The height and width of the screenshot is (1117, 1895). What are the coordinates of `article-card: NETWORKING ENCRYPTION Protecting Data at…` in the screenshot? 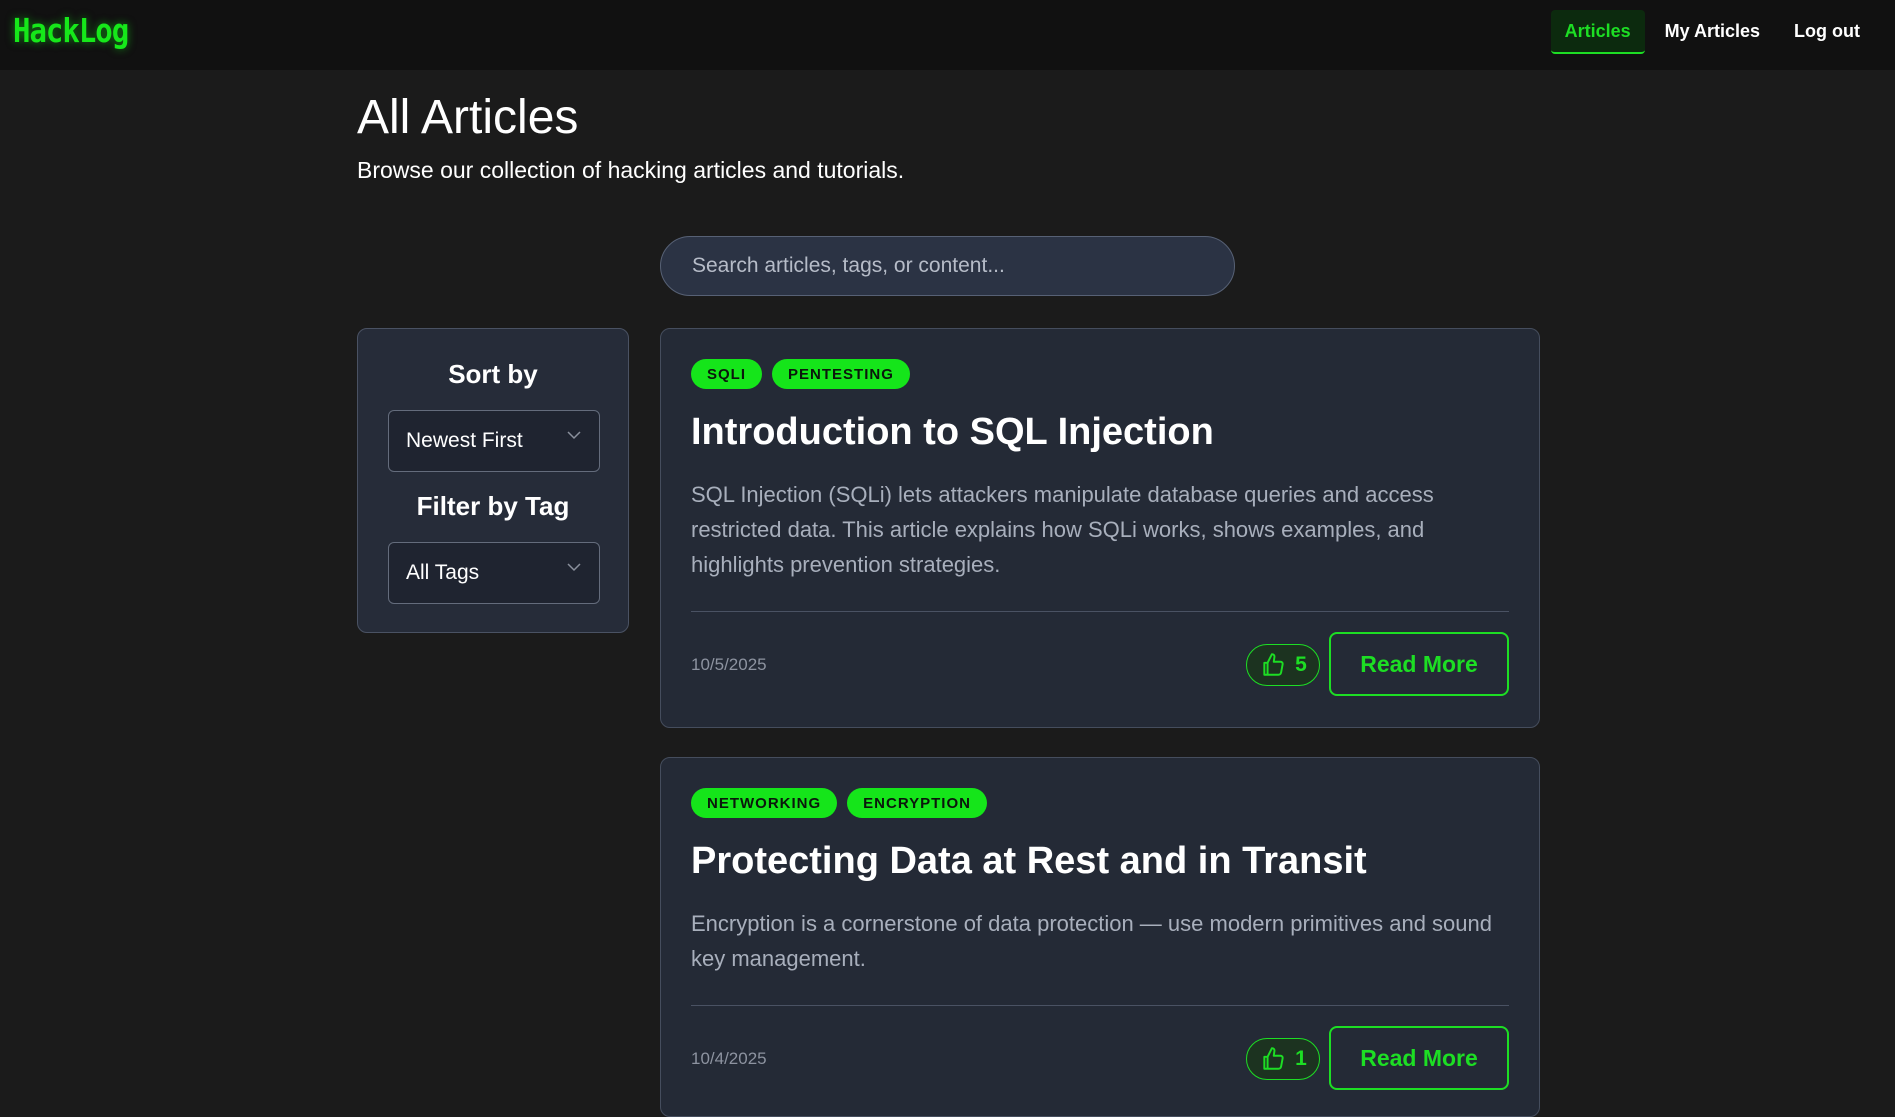 It's located at (1100, 937).